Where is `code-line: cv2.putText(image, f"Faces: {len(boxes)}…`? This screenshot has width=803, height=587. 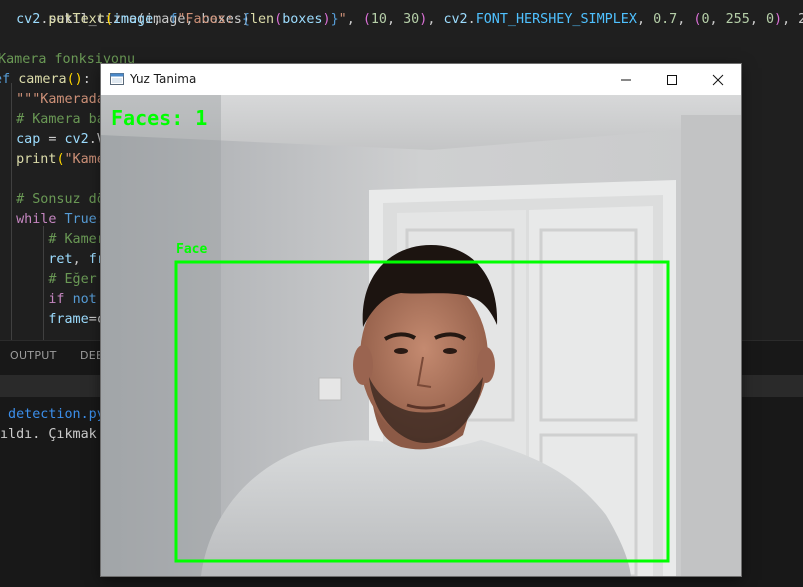
code-line: cv2.putText(image, f"Faces: {len(boxes)}… is located at coordinates (409, 19).